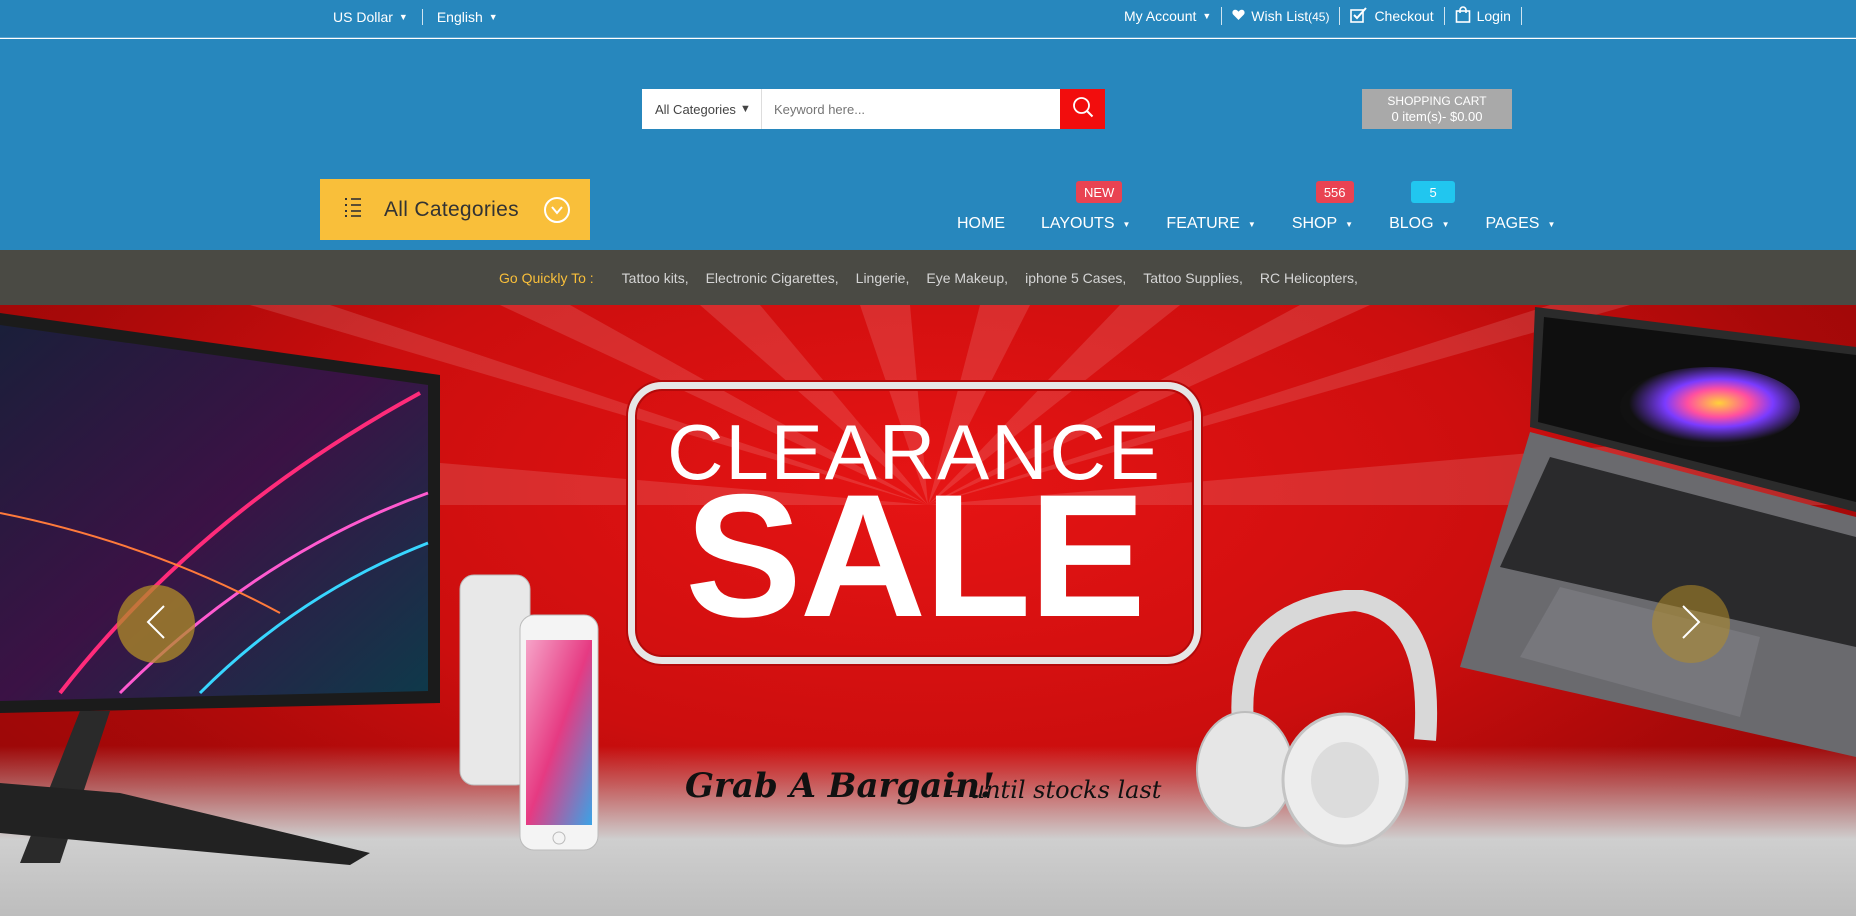  What do you see at coordinates (422, 17) in the screenshot?
I see `divider` at bounding box center [422, 17].